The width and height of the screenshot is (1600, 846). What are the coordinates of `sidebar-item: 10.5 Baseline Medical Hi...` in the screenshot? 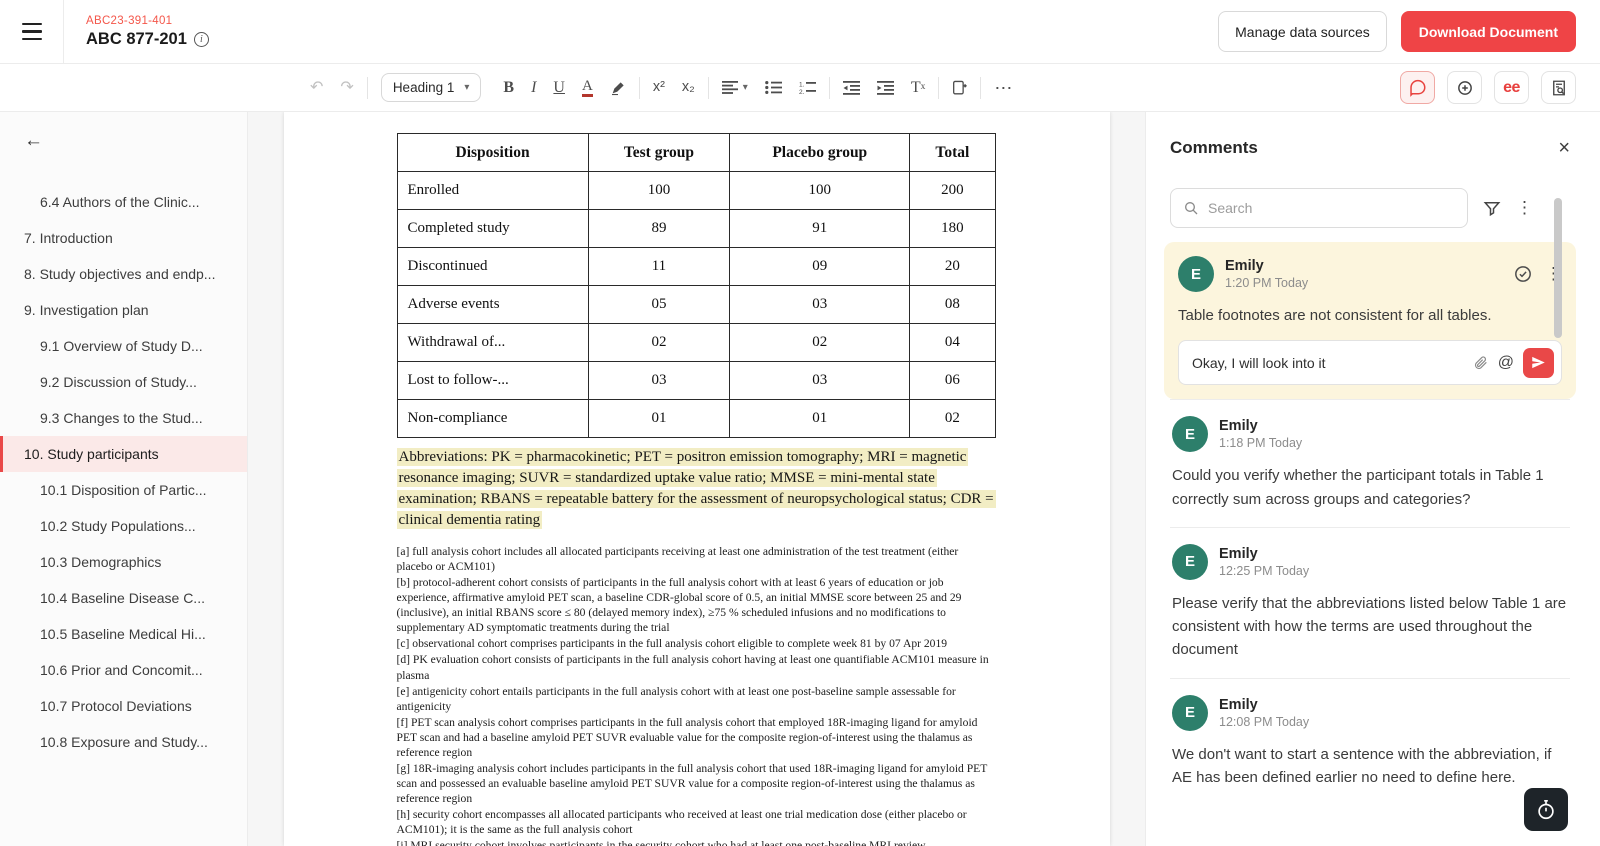 It's located at (123, 634).